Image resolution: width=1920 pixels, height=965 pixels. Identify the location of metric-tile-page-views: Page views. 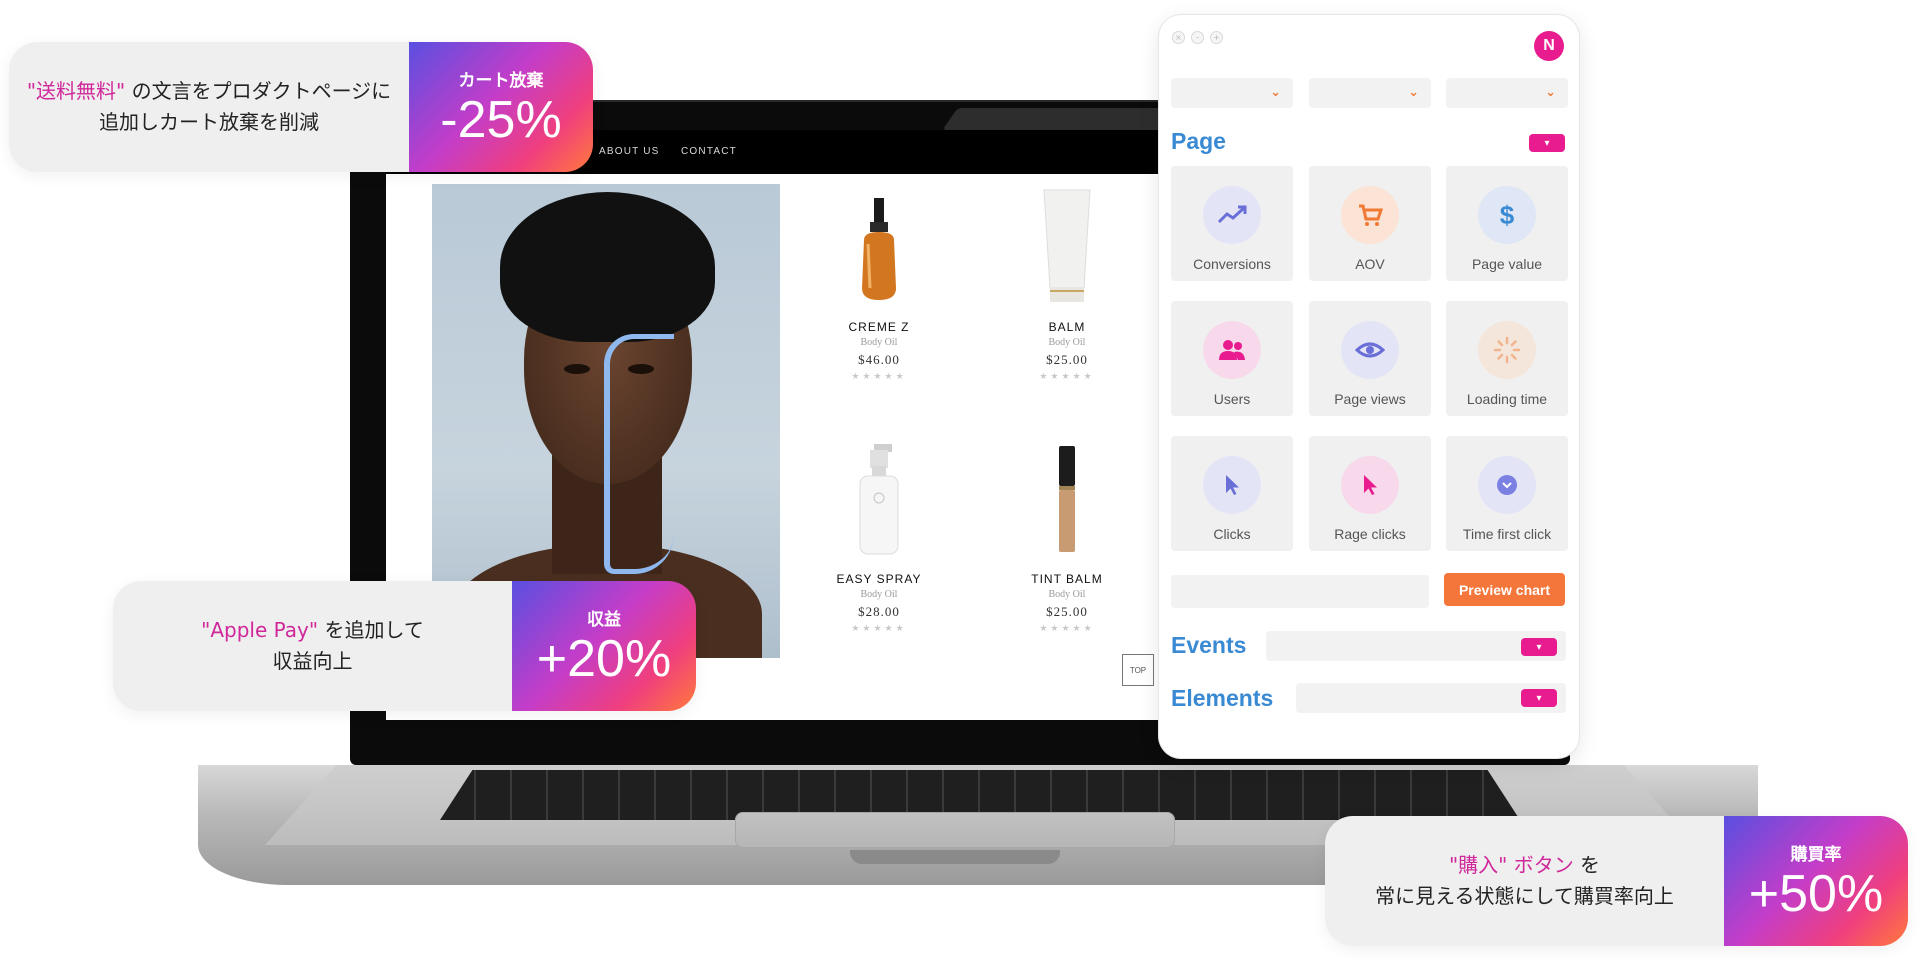
(1370, 358).